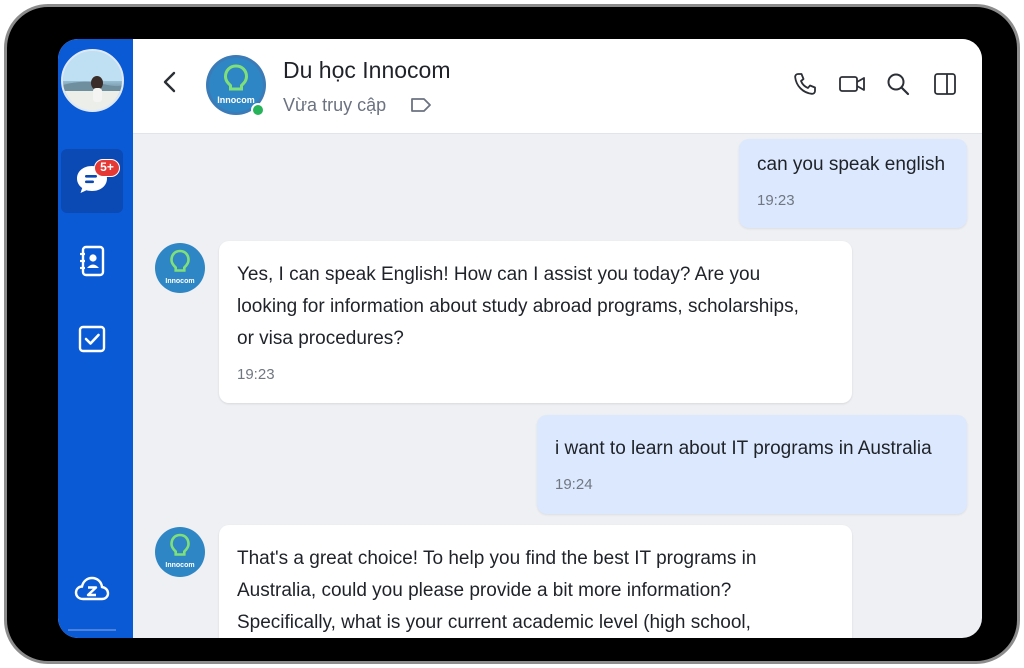 This screenshot has width=1024, height=668. Describe the element at coordinates (92, 181) in the screenshot. I see `nav-messages: 5+` at that location.